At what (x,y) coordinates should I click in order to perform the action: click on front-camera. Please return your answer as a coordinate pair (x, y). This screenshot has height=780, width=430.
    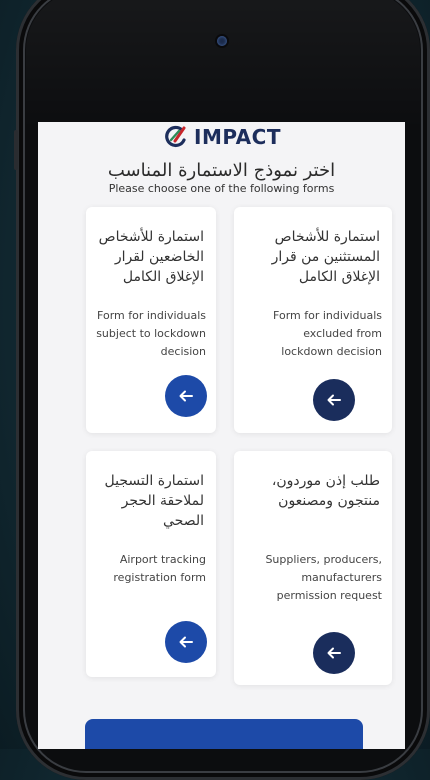
    Looking at the image, I should click on (222, 41).